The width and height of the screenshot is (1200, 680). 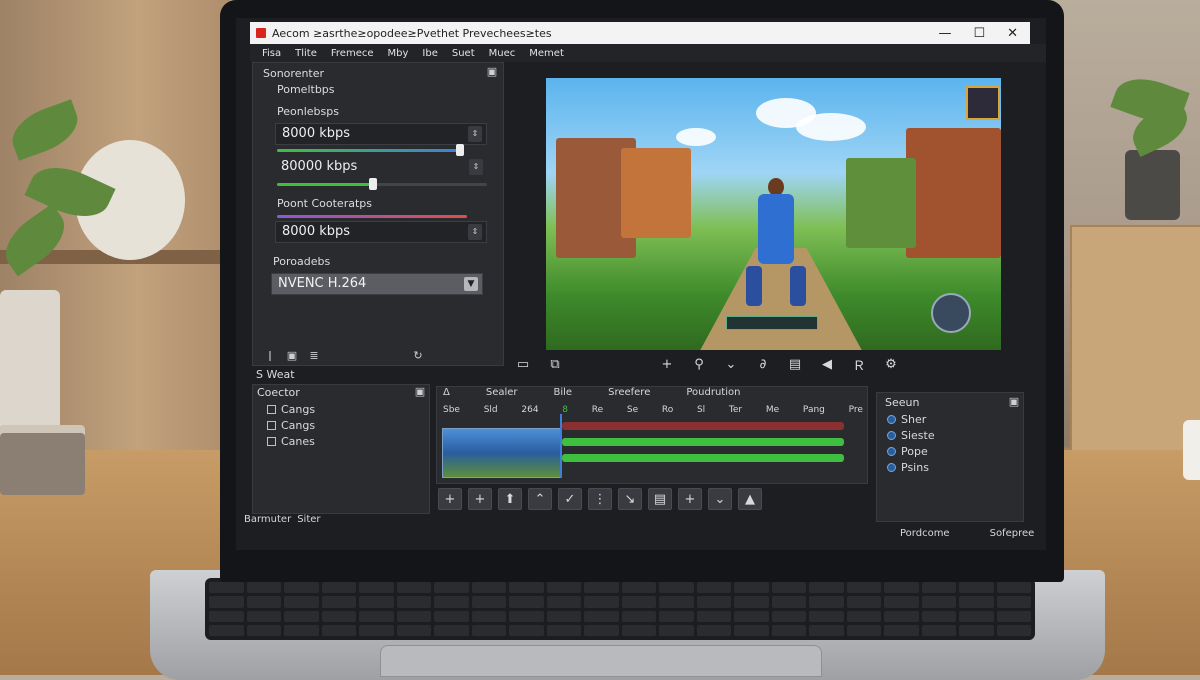 What do you see at coordinates (570, 499) in the screenshot?
I see `check-icon: ✓` at bounding box center [570, 499].